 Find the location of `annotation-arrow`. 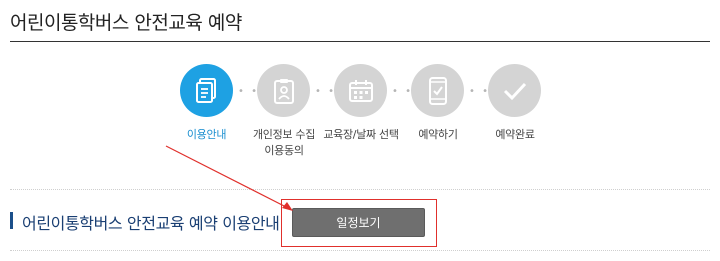

annotation-arrow is located at coordinates (229, 178).